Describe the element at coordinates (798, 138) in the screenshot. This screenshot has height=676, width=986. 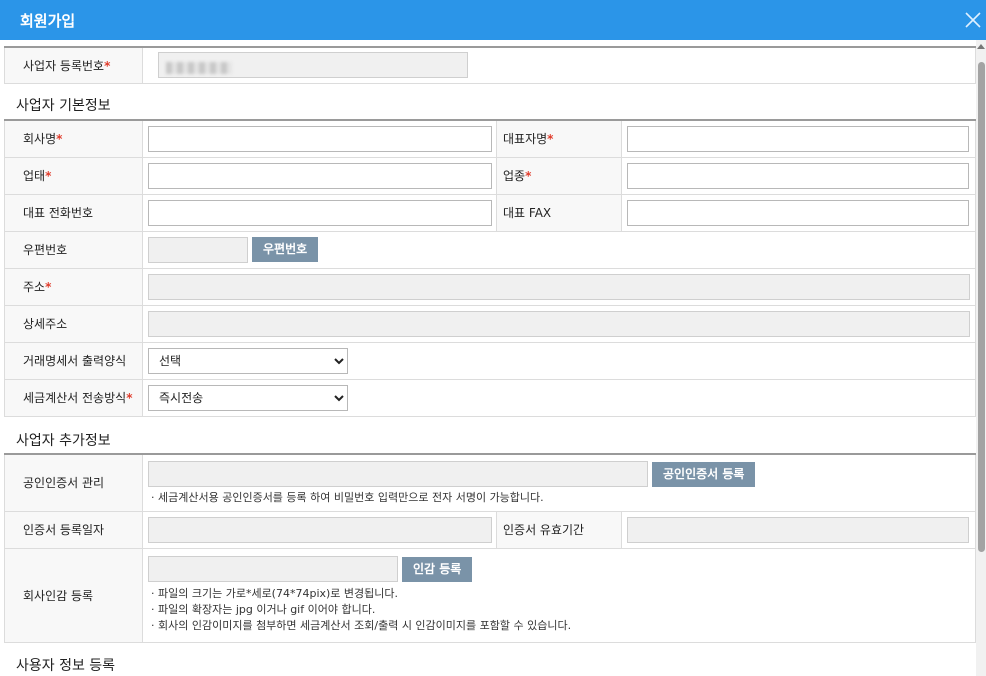
I see `ceo-name-field` at that location.